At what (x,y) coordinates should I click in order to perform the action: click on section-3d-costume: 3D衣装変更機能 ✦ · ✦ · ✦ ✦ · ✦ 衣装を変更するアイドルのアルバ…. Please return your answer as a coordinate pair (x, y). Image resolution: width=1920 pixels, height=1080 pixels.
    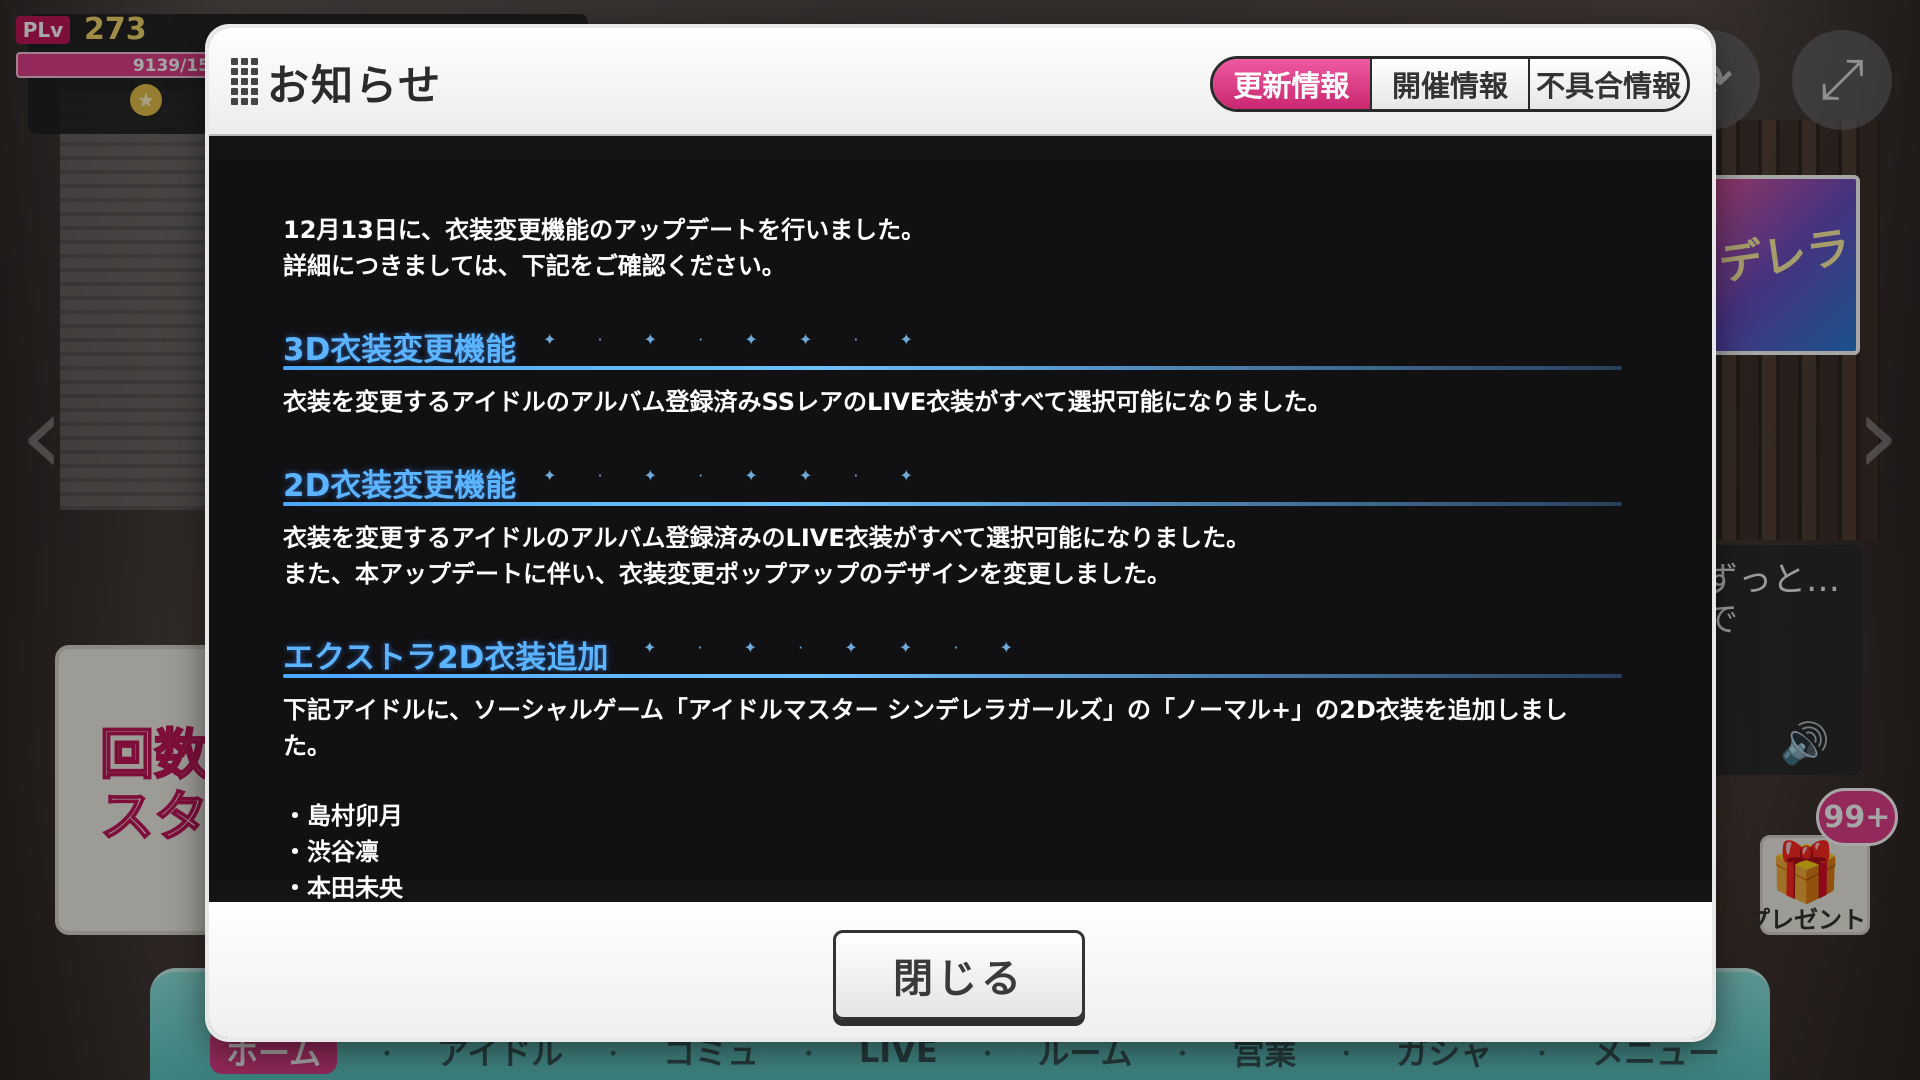
    Looking at the image, I should click on (952, 372).